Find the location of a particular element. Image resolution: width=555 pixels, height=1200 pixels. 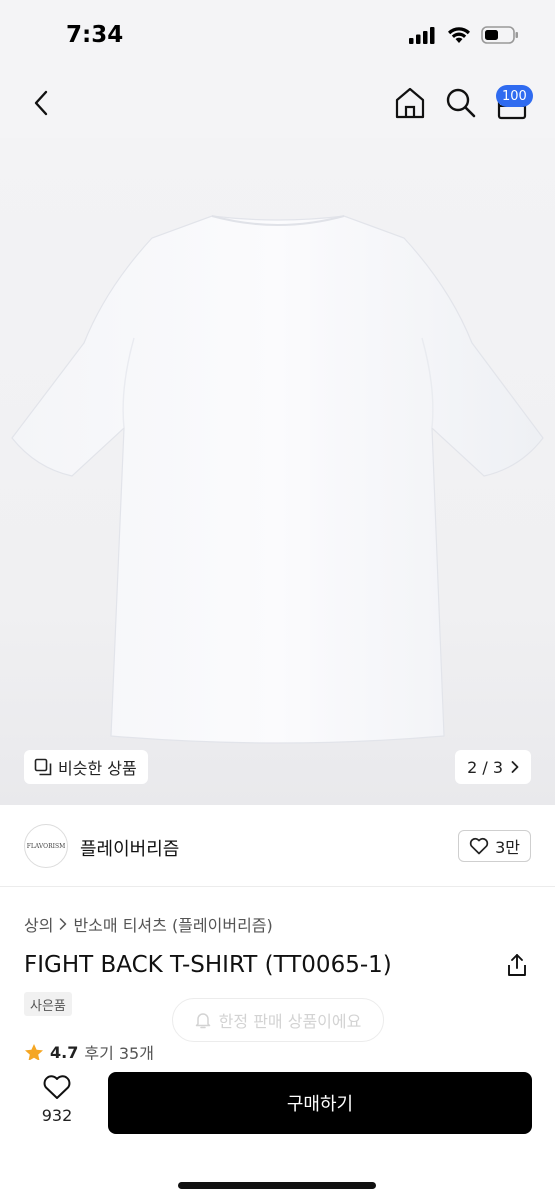

share-button is located at coordinates (517, 965).